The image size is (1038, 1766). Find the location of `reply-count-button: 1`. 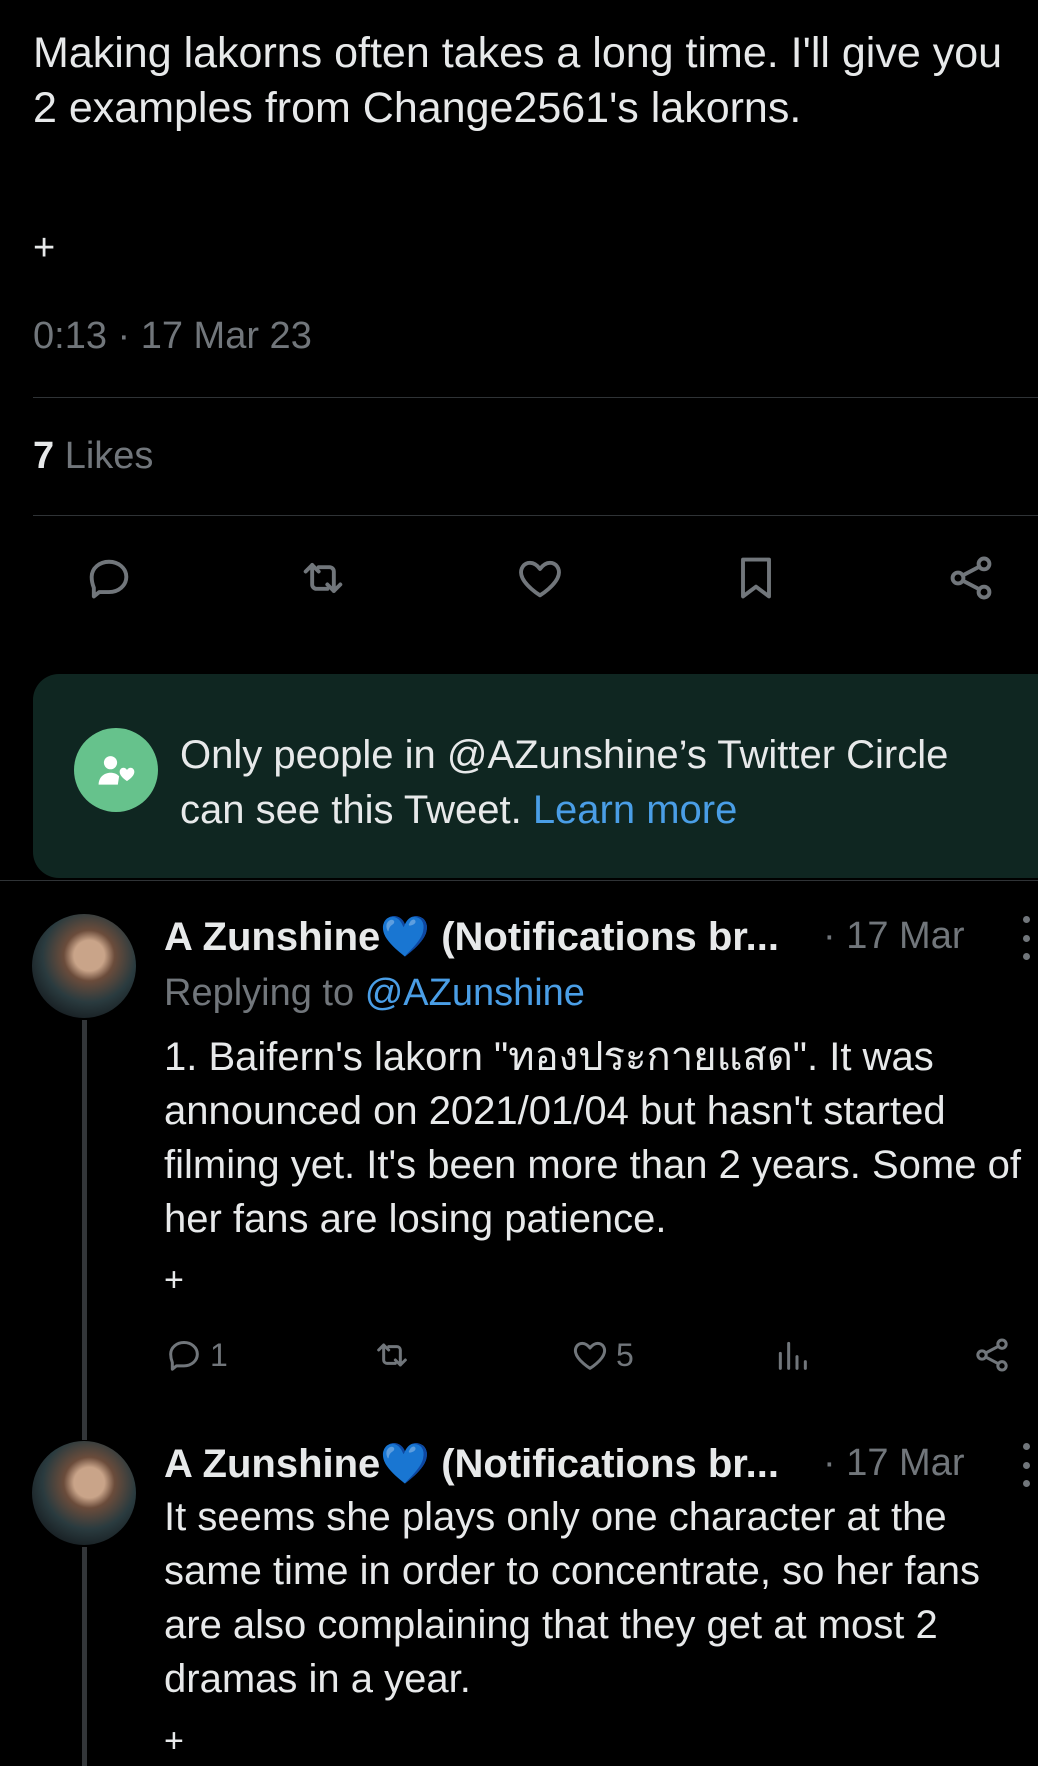

reply-count-button: 1 is located at coordinates (196, 1355).